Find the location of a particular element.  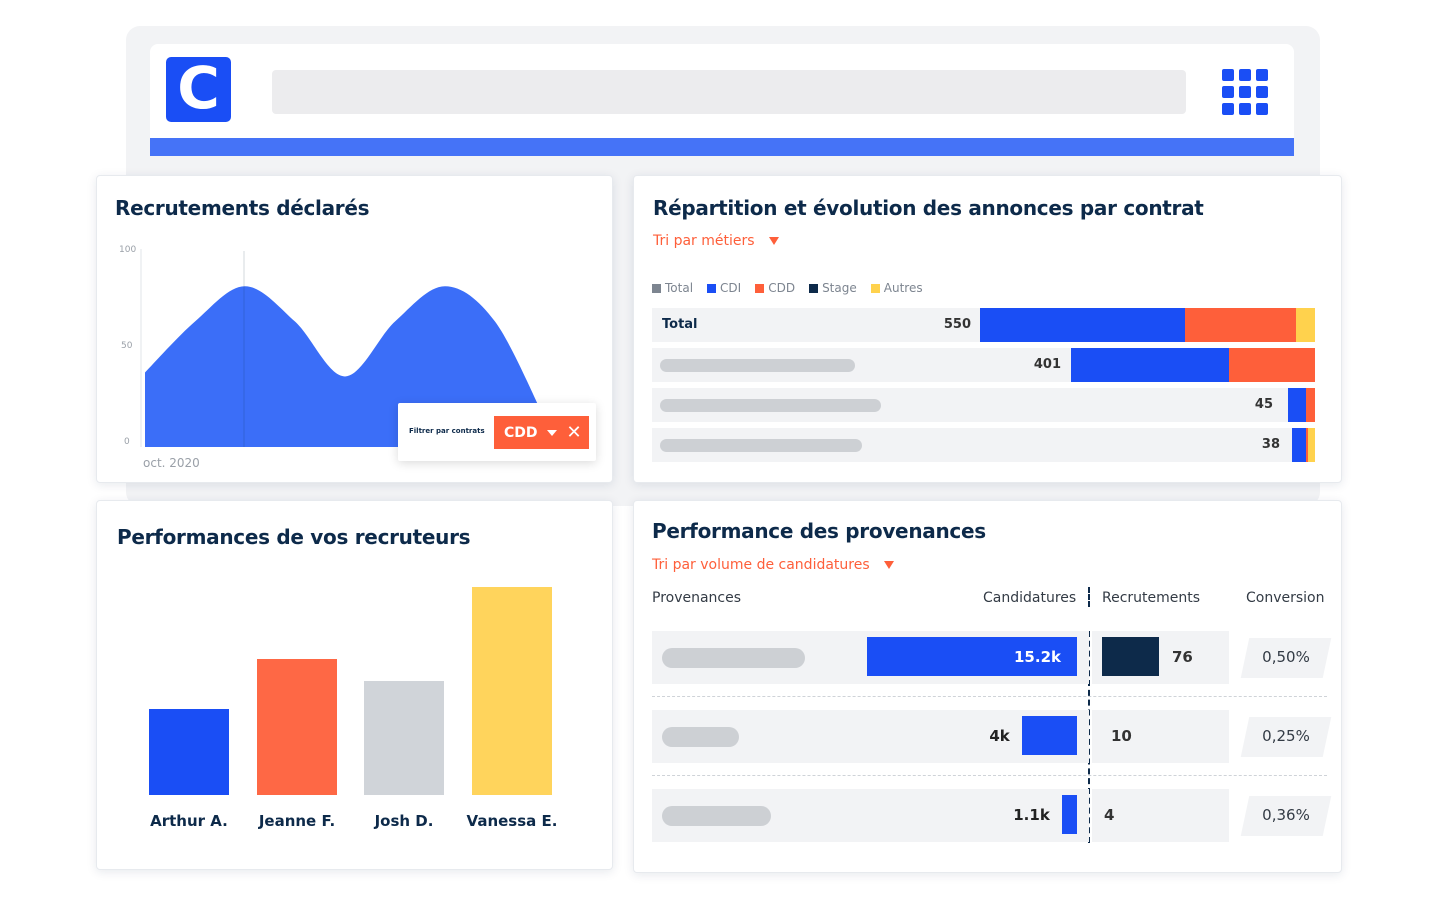

legend: Total CDI CDD Stage Autres is located at coordinates (787, 288).